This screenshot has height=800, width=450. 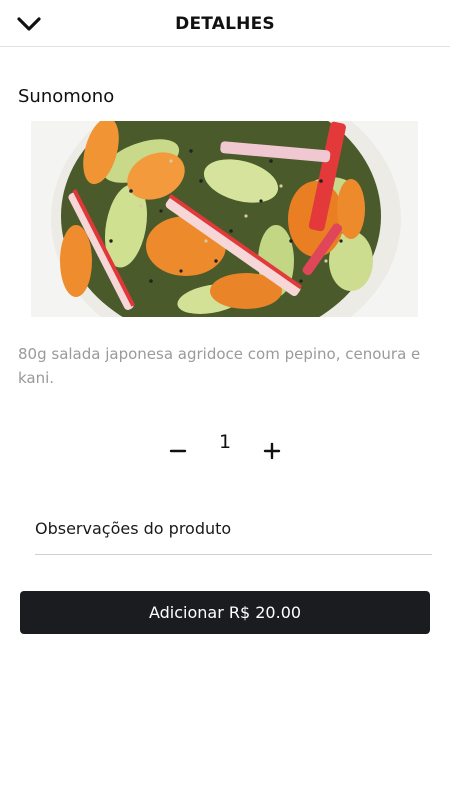 I want to click on add-to-cart-button: Adicionar R$ 20.00, so click(x=225, y=612).